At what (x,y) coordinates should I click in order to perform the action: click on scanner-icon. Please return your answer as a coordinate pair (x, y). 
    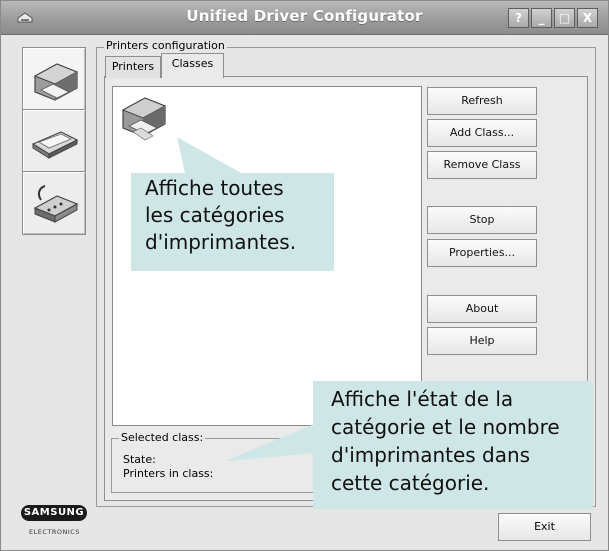
    Looking at the image, I should click on (55, 145).